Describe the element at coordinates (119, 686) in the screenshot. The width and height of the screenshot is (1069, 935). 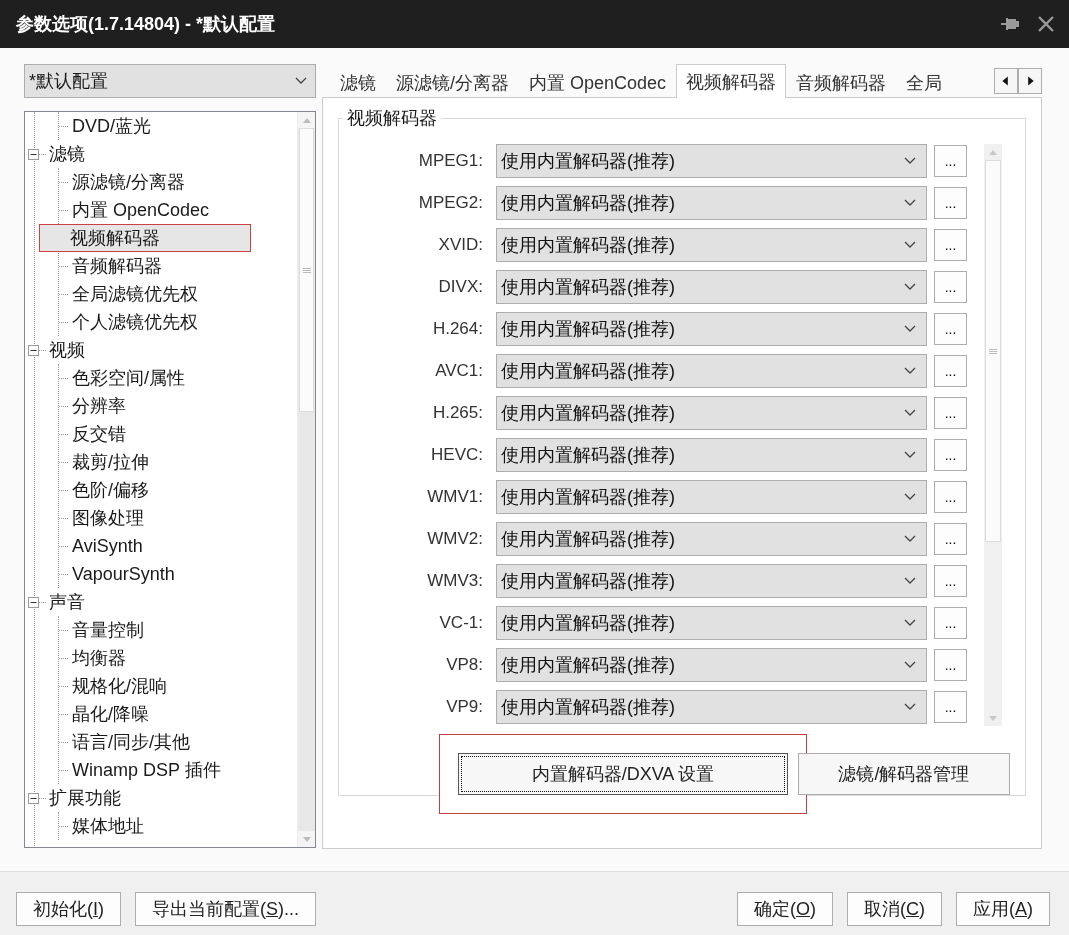
I see `tree-item: 规格化/混响` at that location.